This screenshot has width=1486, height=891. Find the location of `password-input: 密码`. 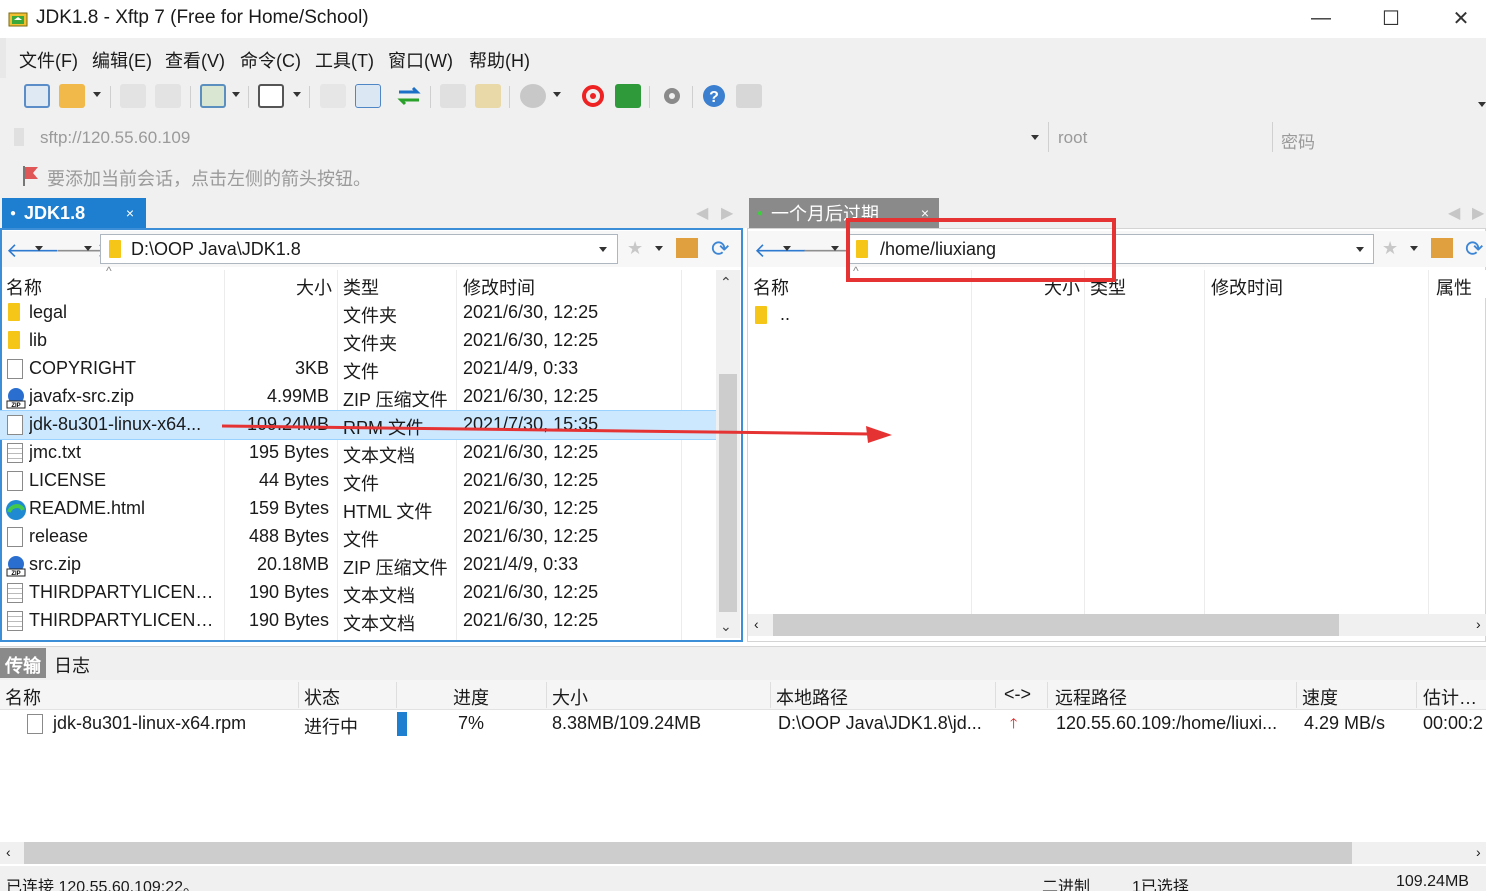

password-input: 密码 is located at coordinates (1378, 137).